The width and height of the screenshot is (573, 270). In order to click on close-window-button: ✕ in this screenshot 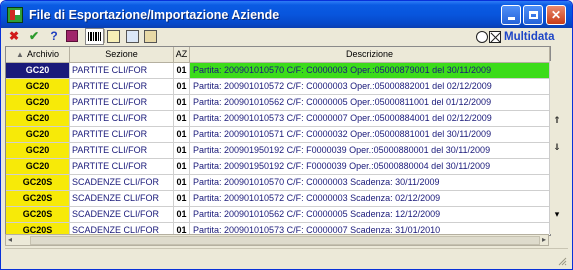, I will do `click(556, 15)`.